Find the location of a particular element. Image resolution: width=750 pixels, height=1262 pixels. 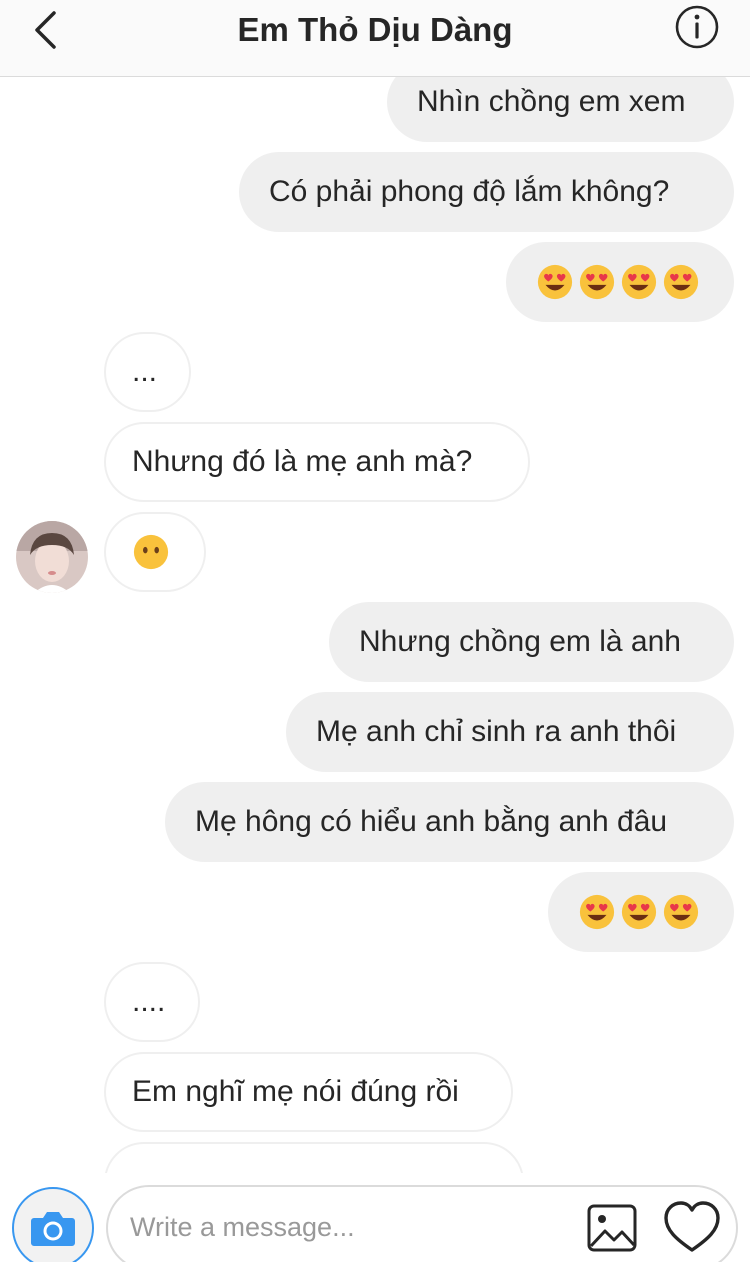

message-bubble-sent: Có phải phong độ lắm không? is located at coordinates (486, 192).